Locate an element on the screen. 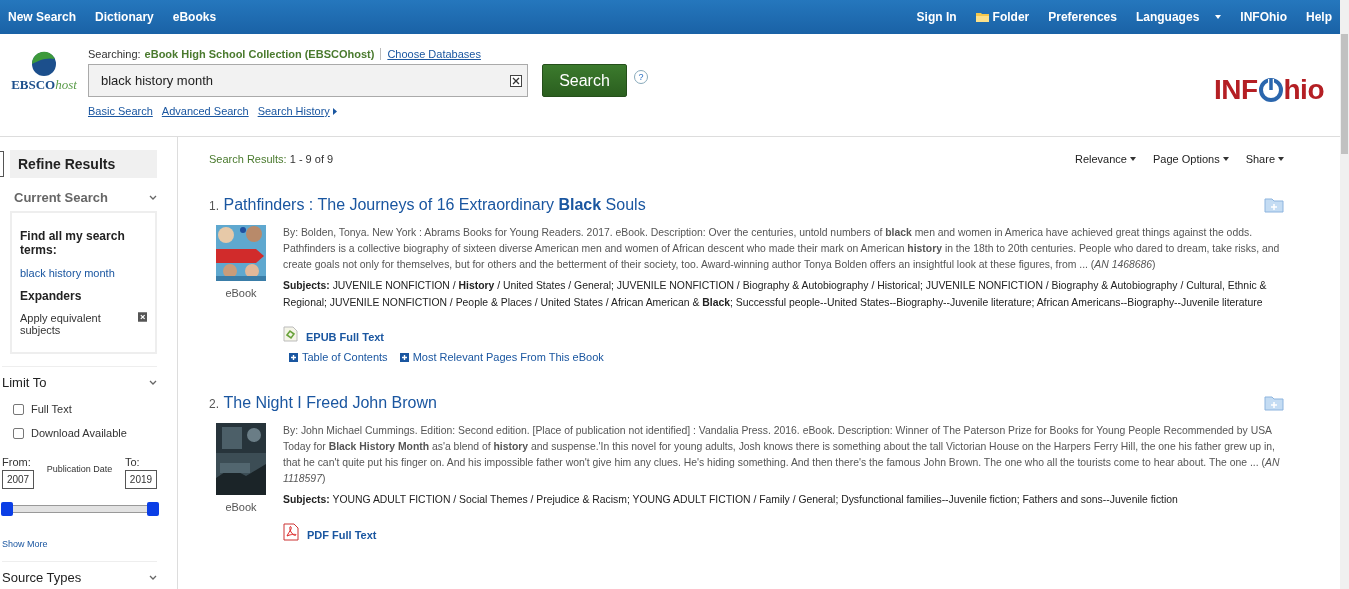 This screenshot has width=1349, height=589. full-text-link: PDF Full Text is located at coordinates (783, 531).